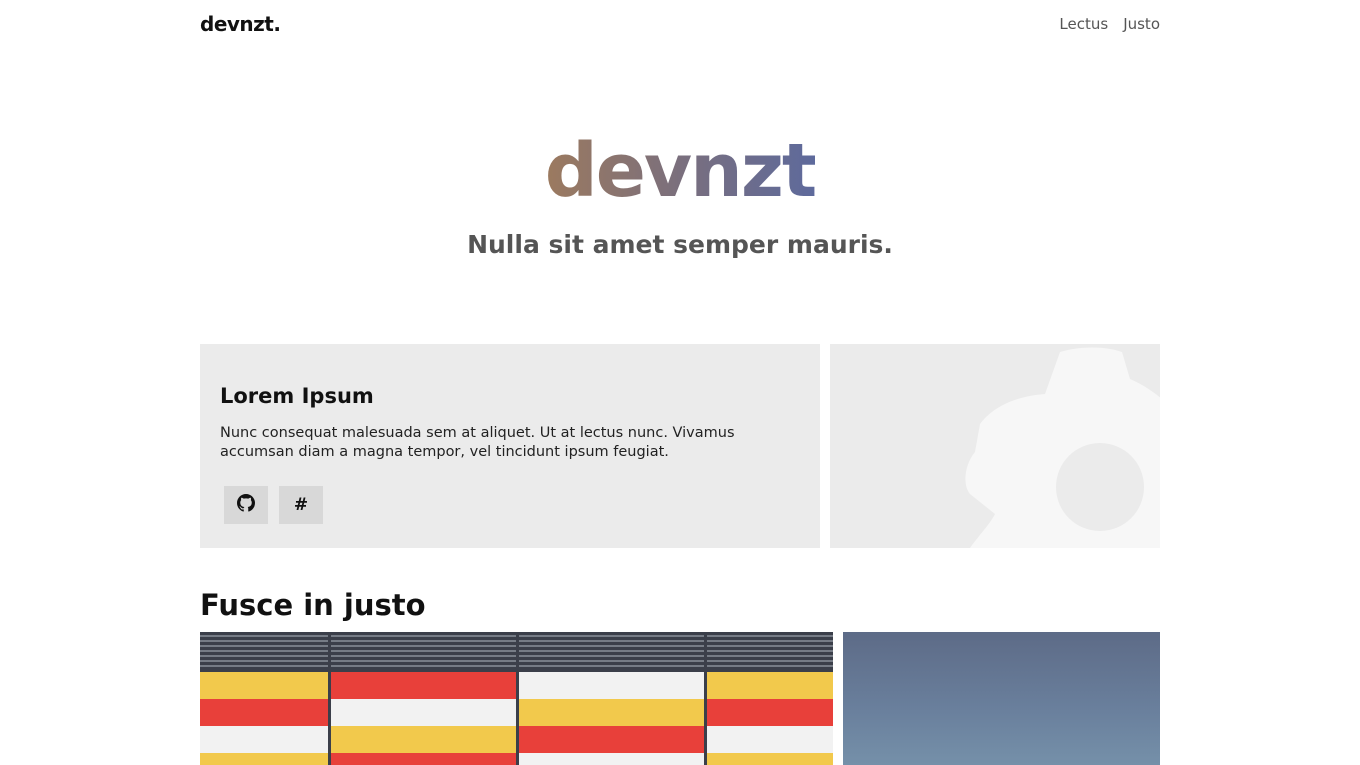 The width and height of the screenshot is (1360, 765). I want to click on striped-wall-image, so click(516, 698).